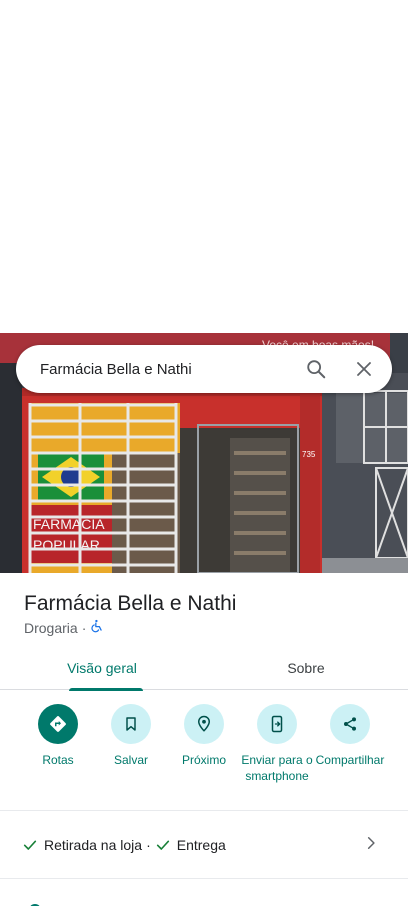 The image size is (408, 906). I want to click on save-label: Salvar, so click(130, 760).